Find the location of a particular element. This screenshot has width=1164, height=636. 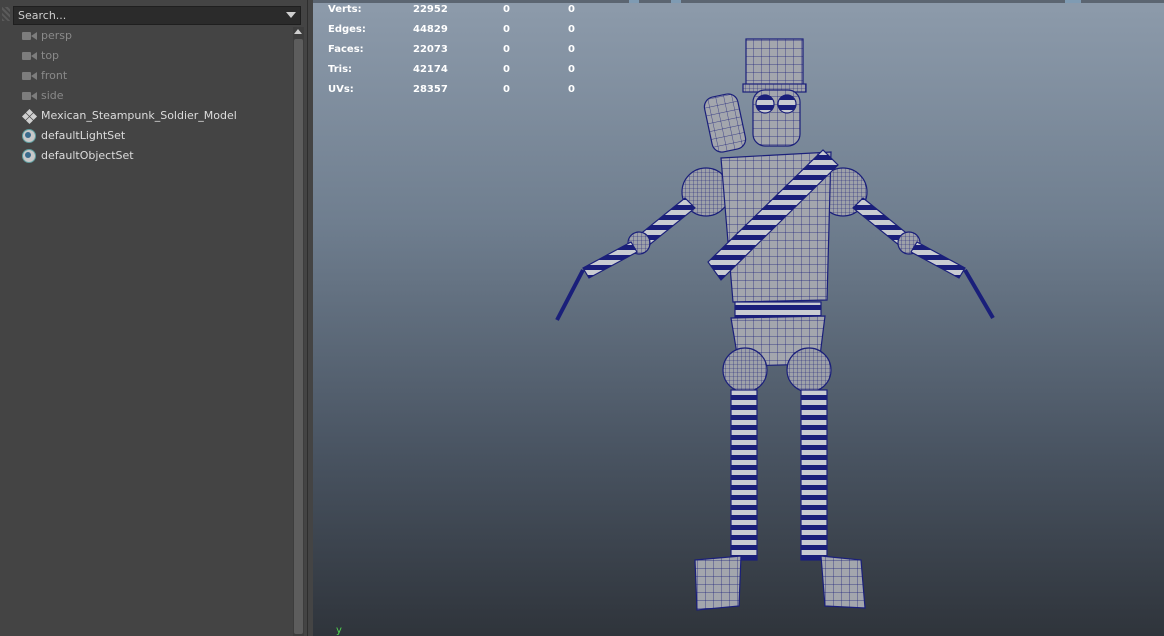

transform-group-icon is located at coordinates (29, 116).